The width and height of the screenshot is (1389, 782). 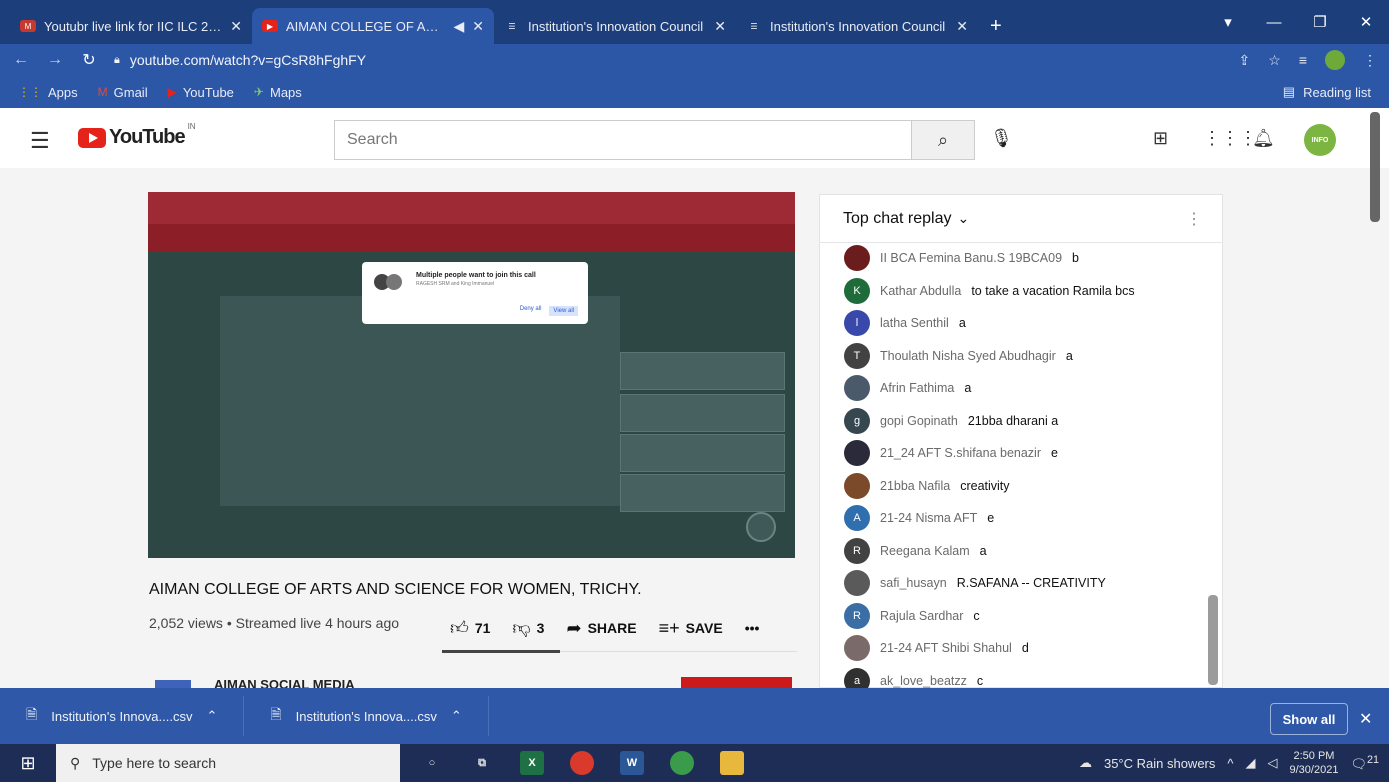 What do you see at coordinates (1001, 138) in the screenshot?
I see `microphone-icon: 🎙︎` at bounding box center [1001, 138].